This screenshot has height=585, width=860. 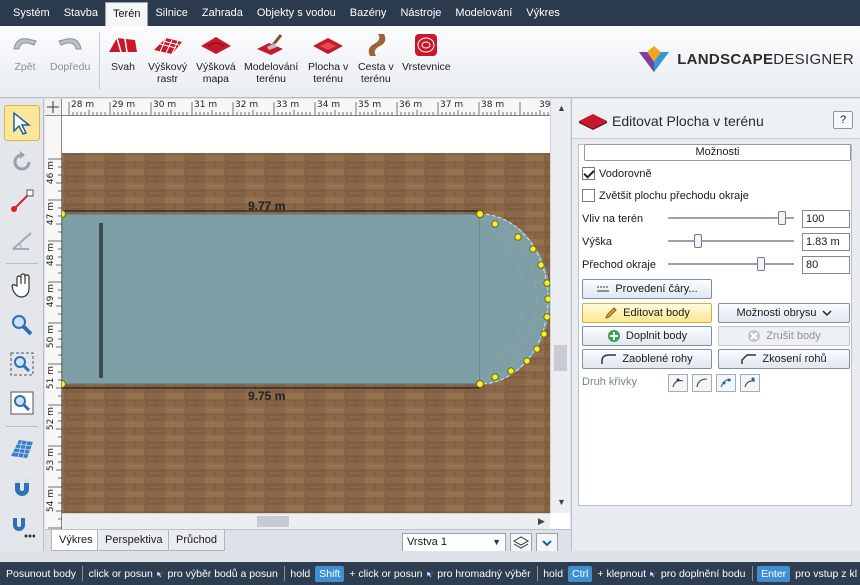 I want to click on slope-button: Svah, so click(x=123, y=52).